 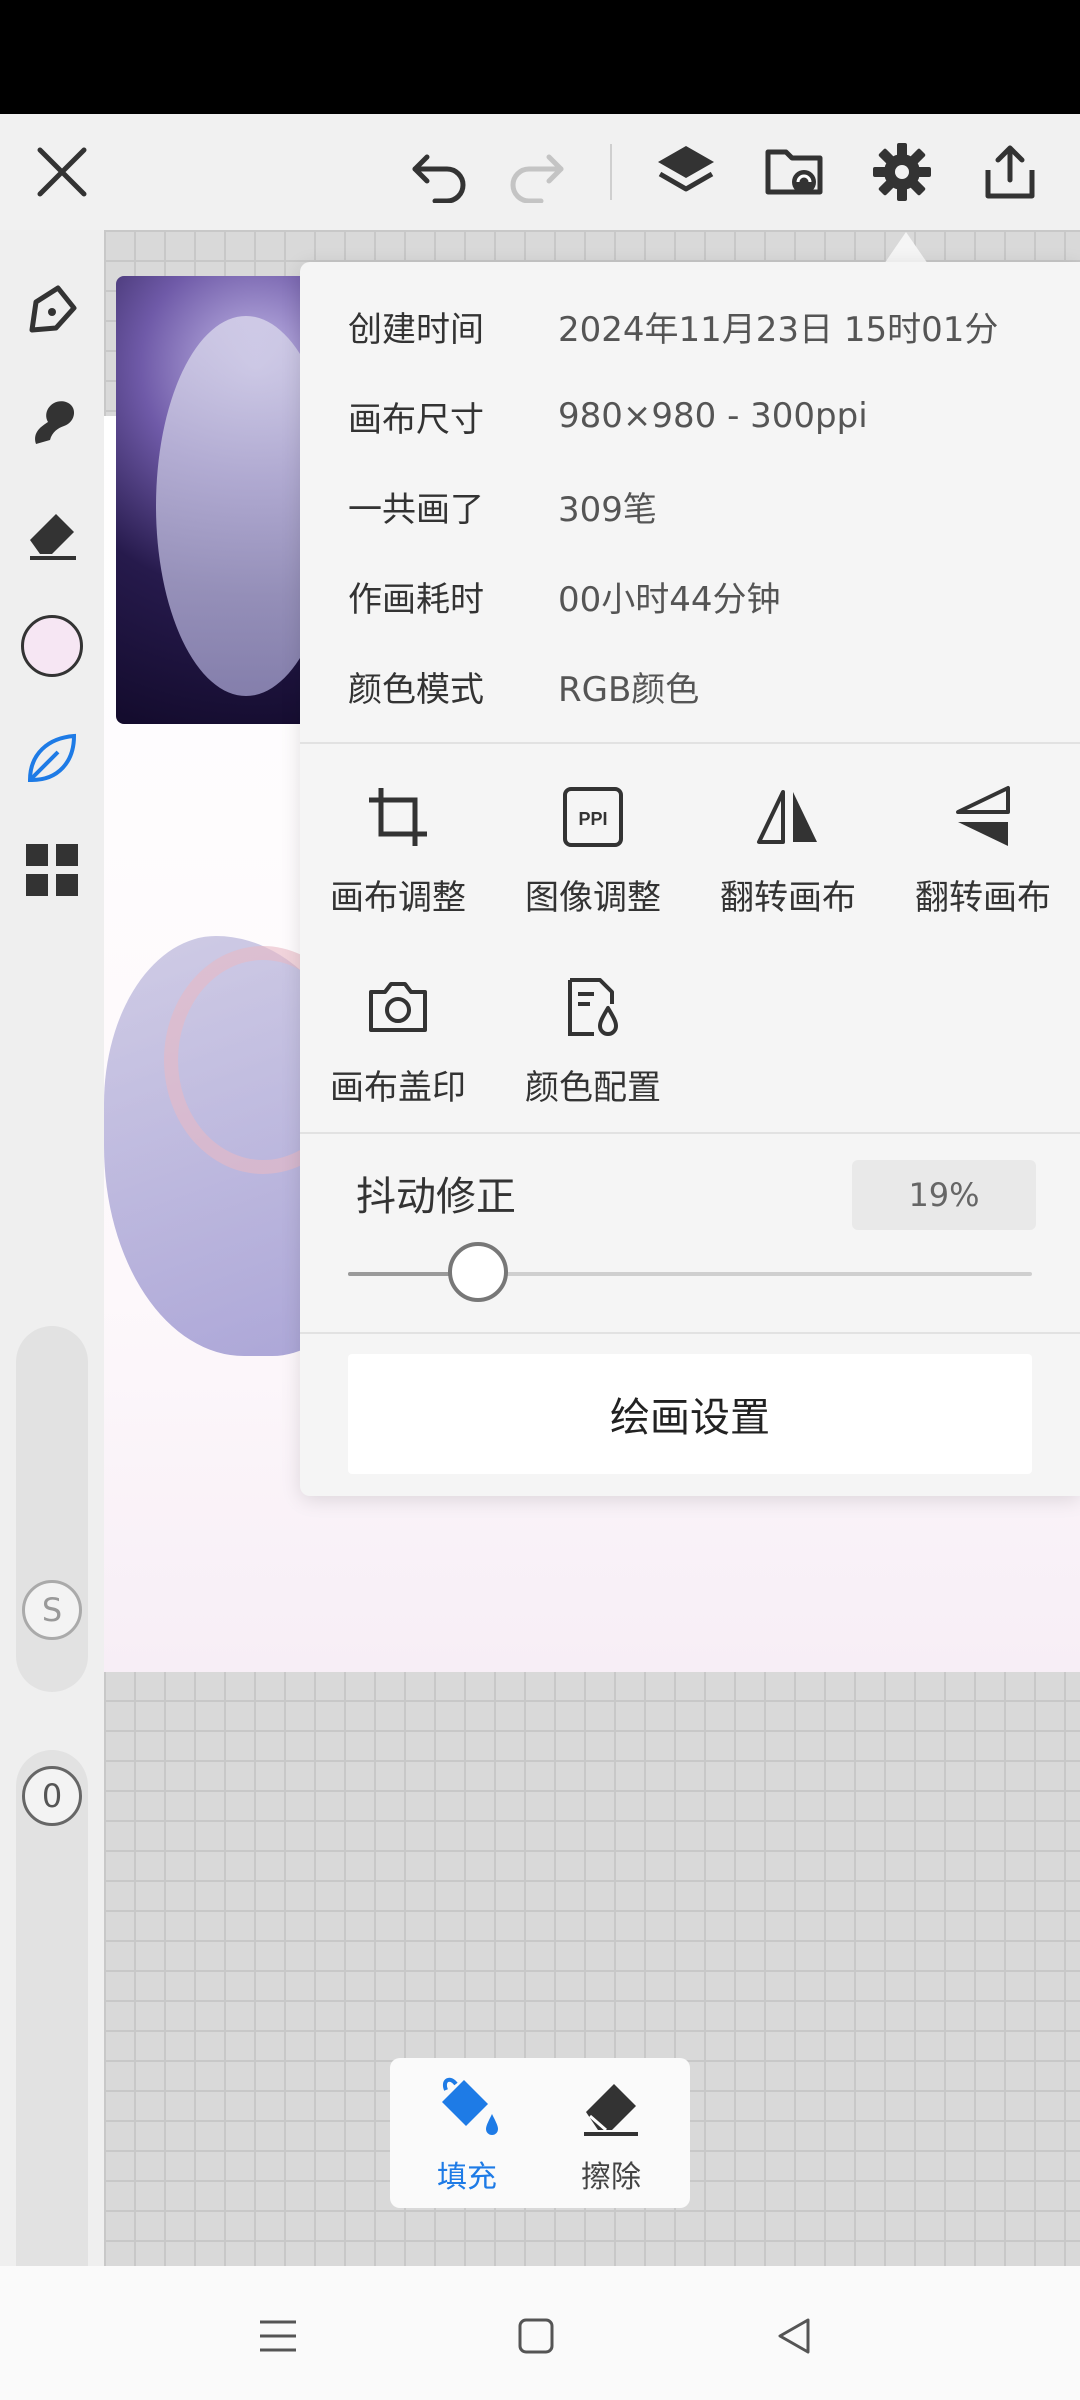 I want to click on fill-bucket-icon, so click(x=470, y=2106).